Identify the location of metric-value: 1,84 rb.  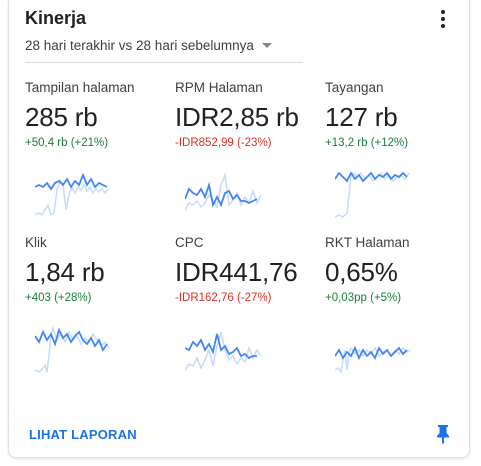
(65, 272).